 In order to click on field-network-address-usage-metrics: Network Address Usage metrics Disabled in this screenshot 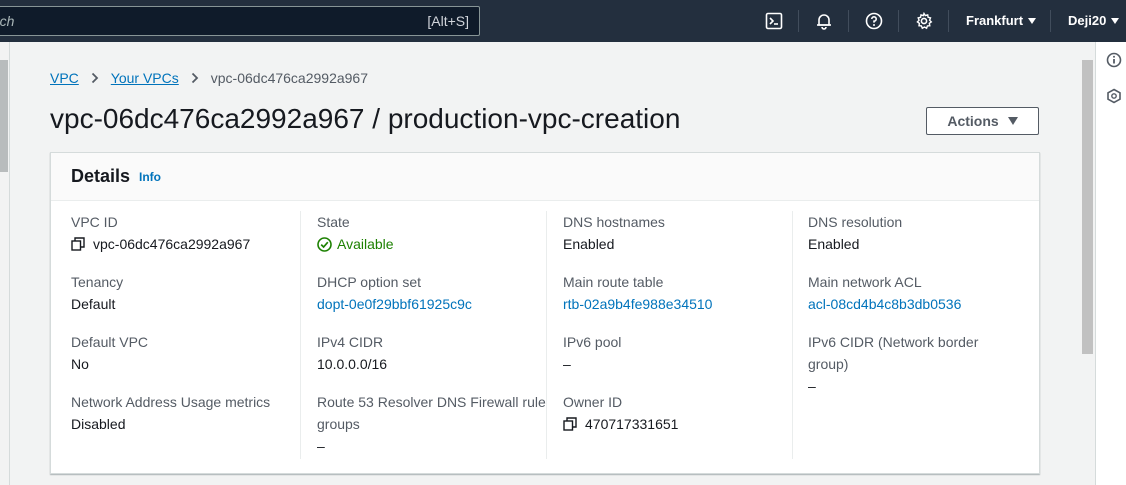, I will do `click(186, 413)`.